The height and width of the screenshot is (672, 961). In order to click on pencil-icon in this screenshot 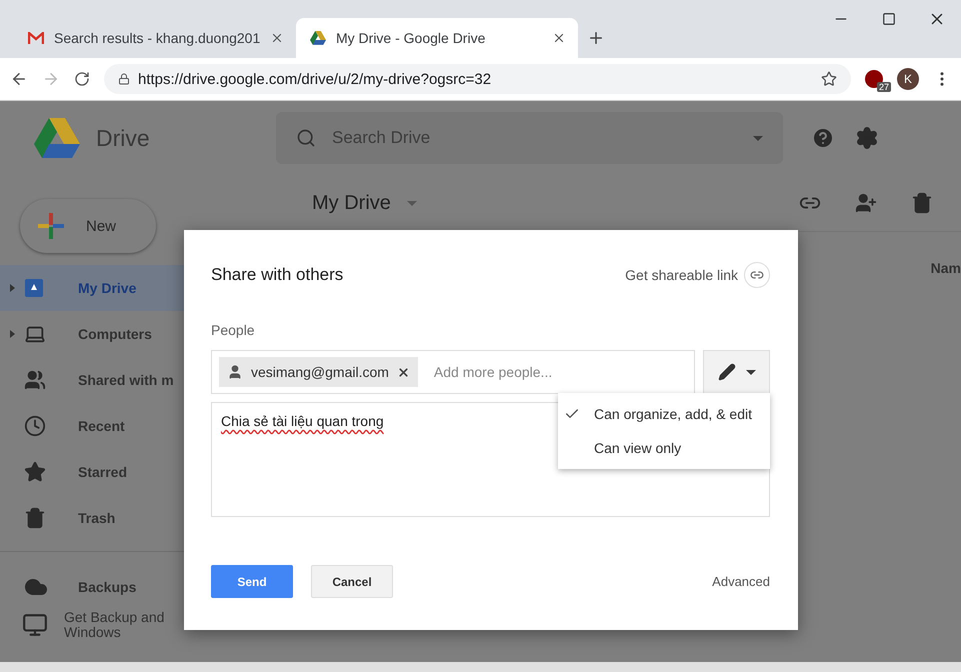, I will do `click(727, 372)`.